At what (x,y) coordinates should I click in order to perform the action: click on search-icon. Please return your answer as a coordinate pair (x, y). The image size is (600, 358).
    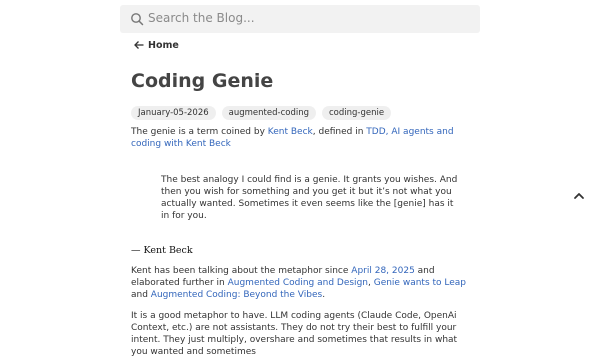
    Looking at the image, I should click on (137, 19).